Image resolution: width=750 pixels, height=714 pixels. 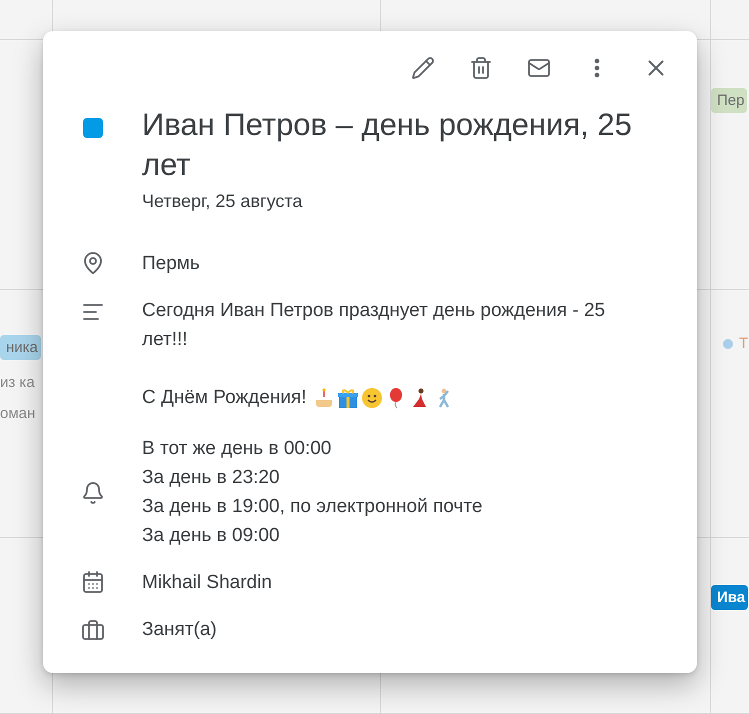 I want to click on calendar-cell, so click(x=730, y=20).